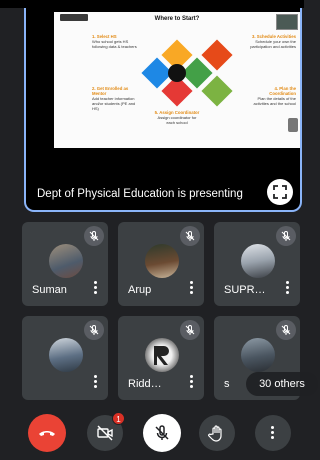  I want to click on participant-name: Arup, so click(140, 290).